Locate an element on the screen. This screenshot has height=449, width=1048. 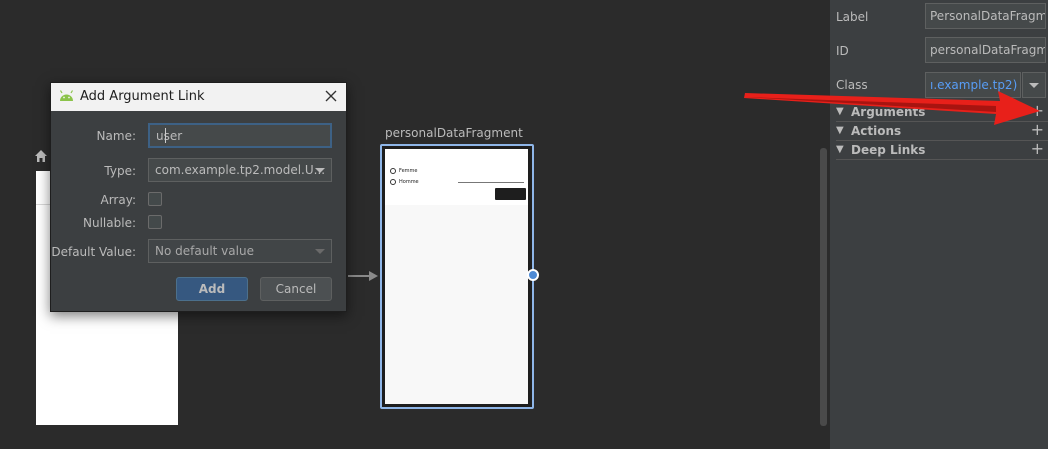
default-value-select: No default value is located at coordinates (240, 251).